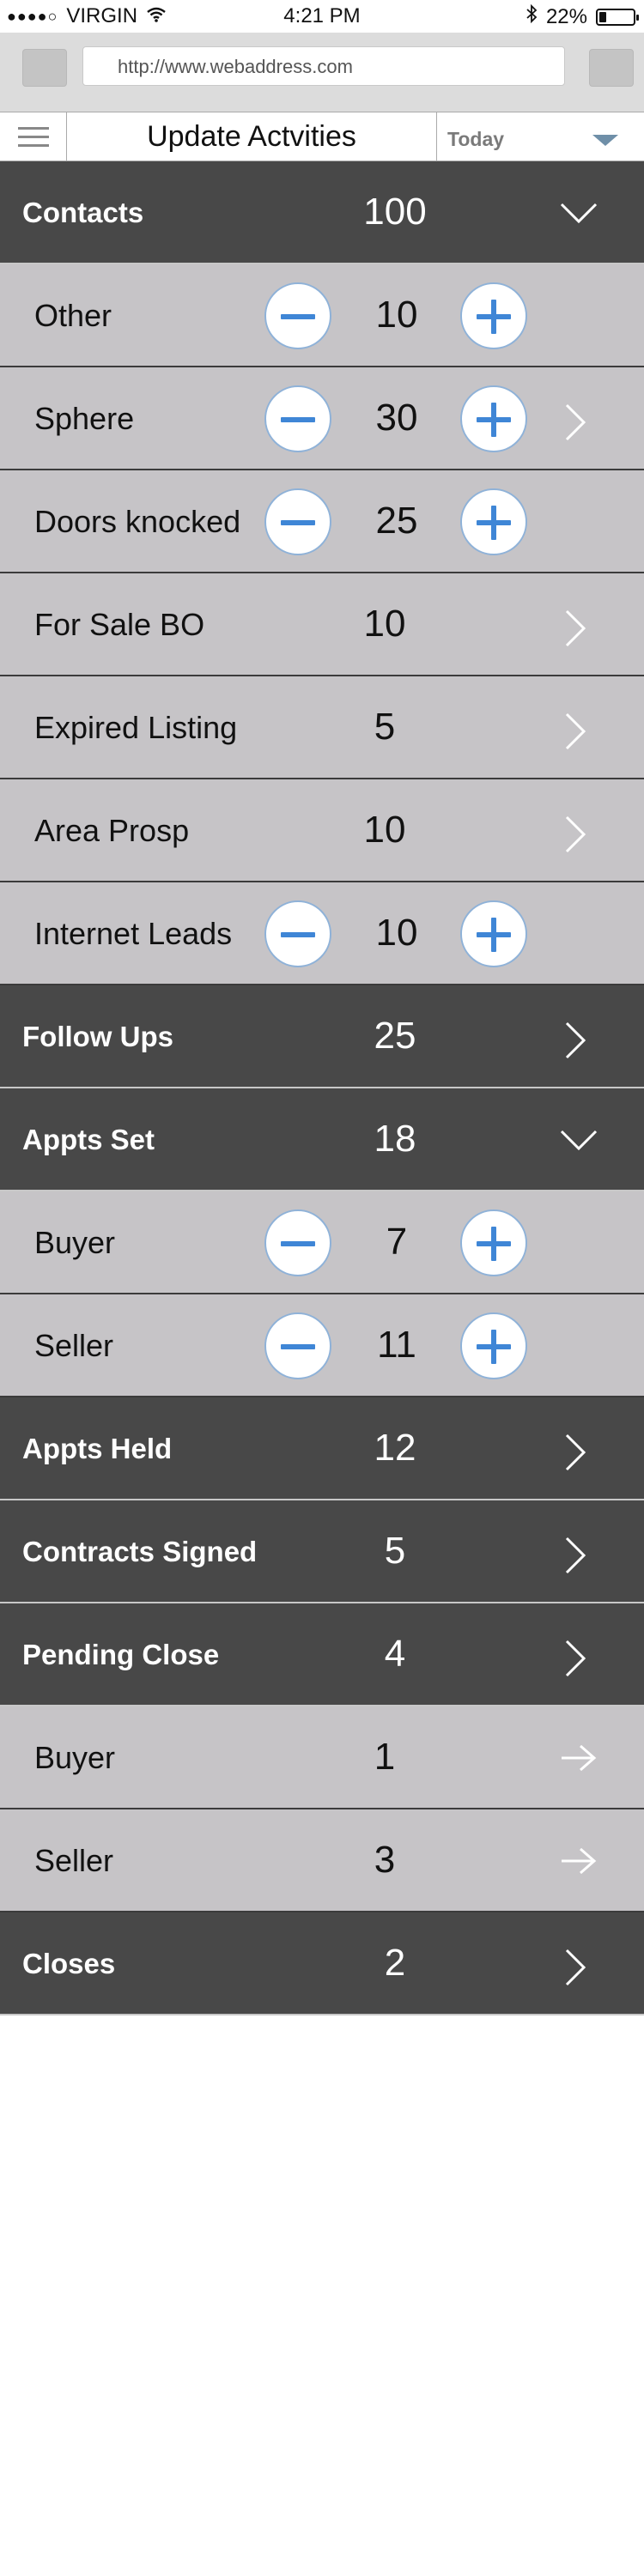 The height and width of the screenshot is (2576, 644). Describe the element at coordinates (395, 1654) in the screenshot. I see `row-count: 4` at that location.